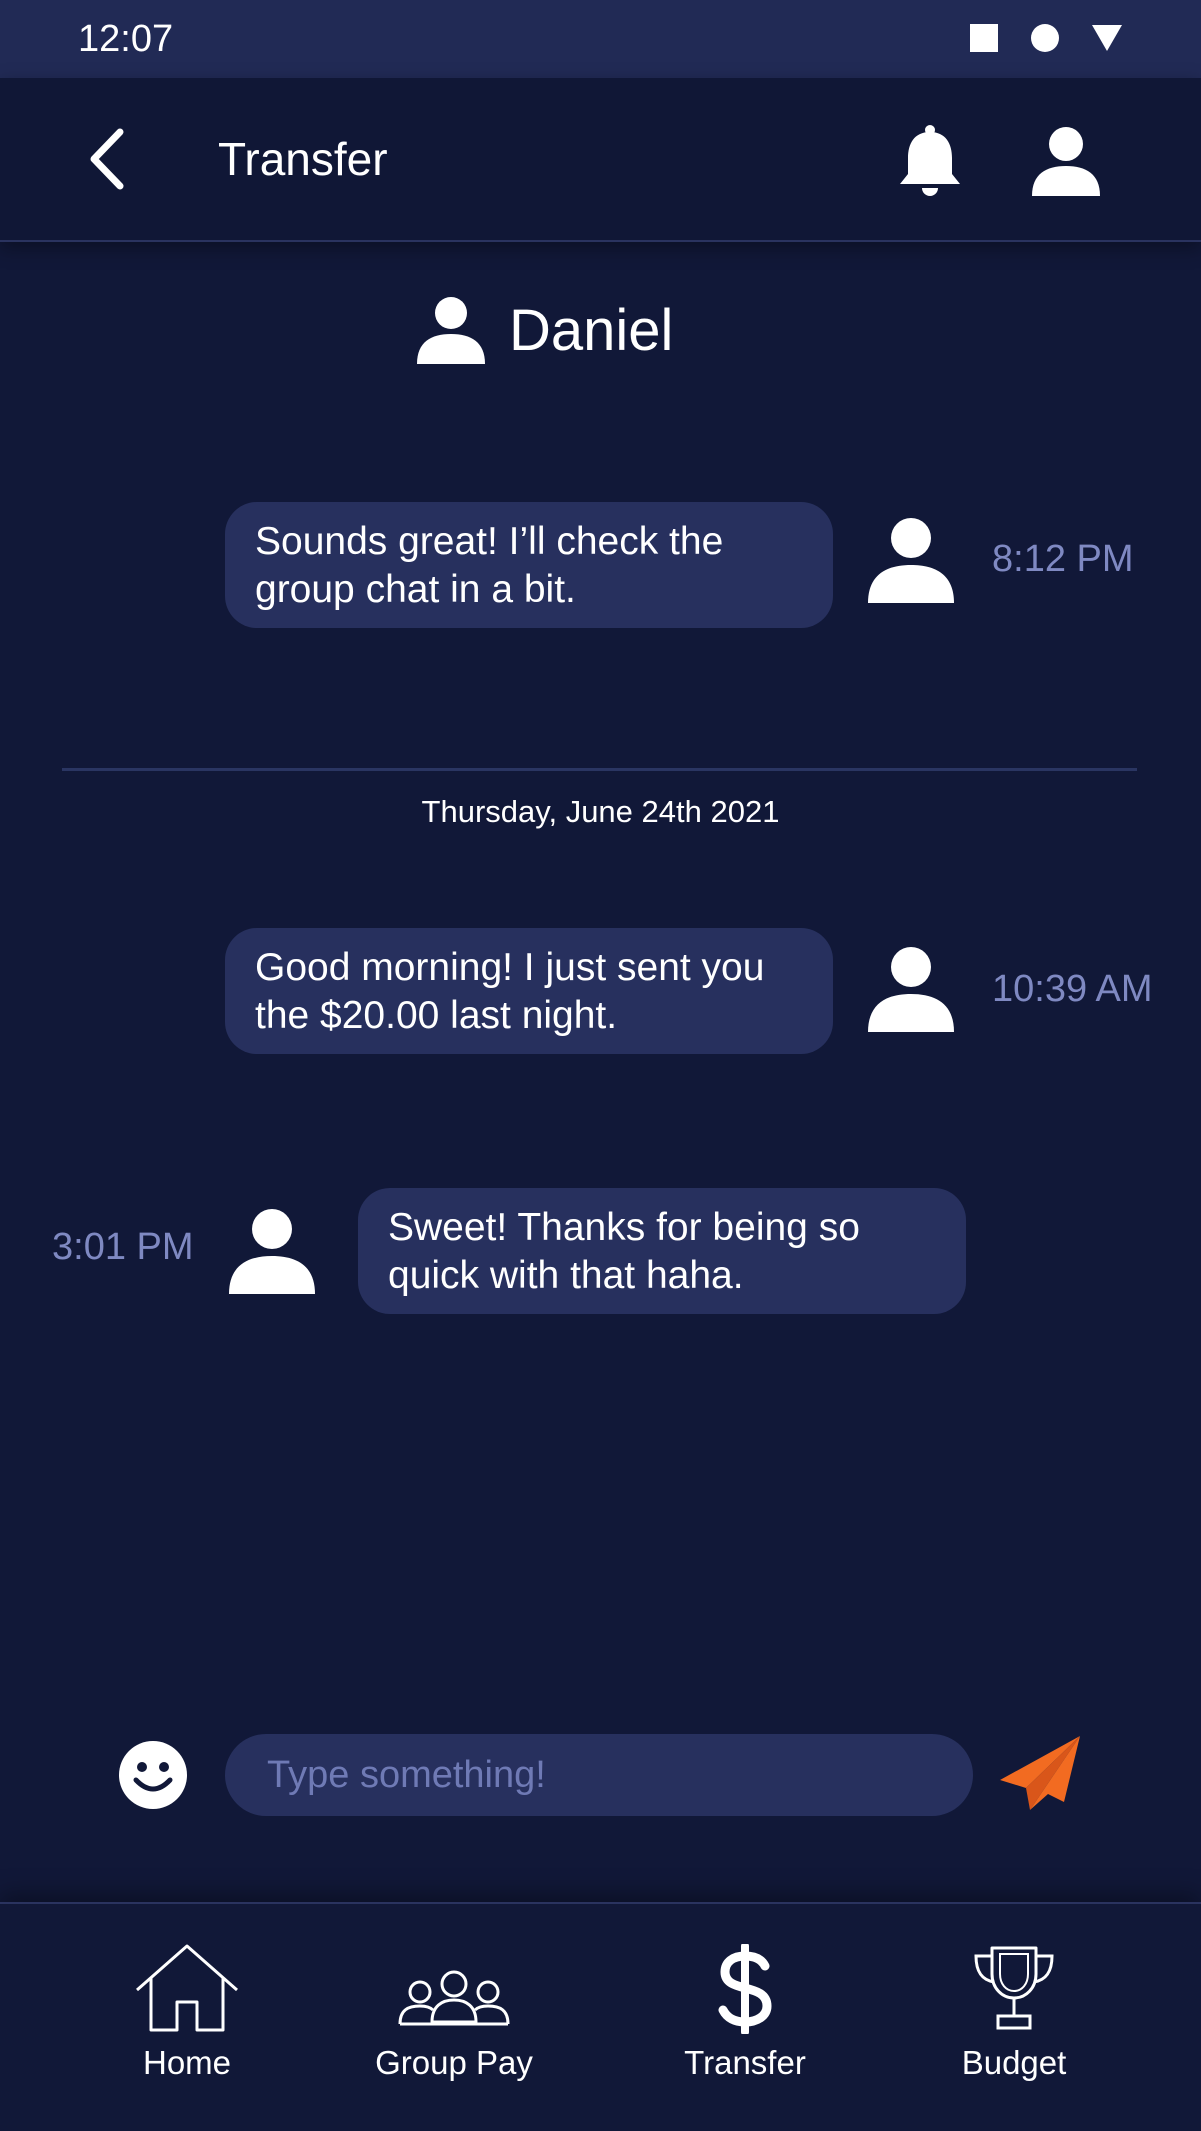 Image resolution: width=1201 pixels, height=2131 pixels. What do you see at coordinates (1063, 559) in the screenshot?
I see `message-timestamp: 8:12 PM` at bounding box center [1063, 559].